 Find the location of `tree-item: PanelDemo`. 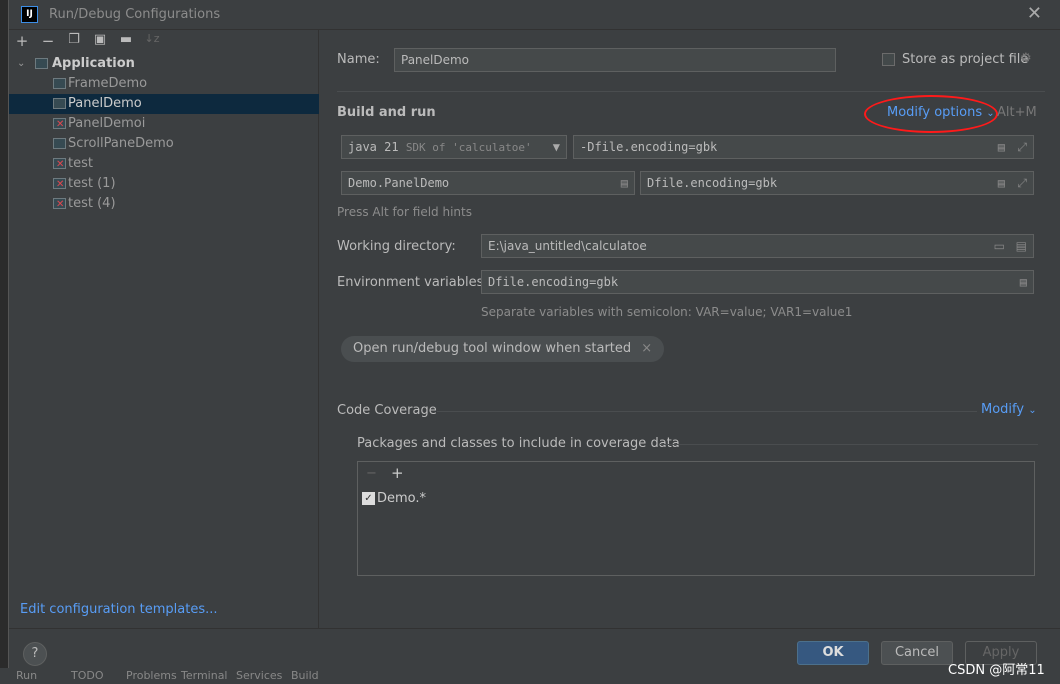

tree-item: PanelDemo is located at coordinates (164, 104).